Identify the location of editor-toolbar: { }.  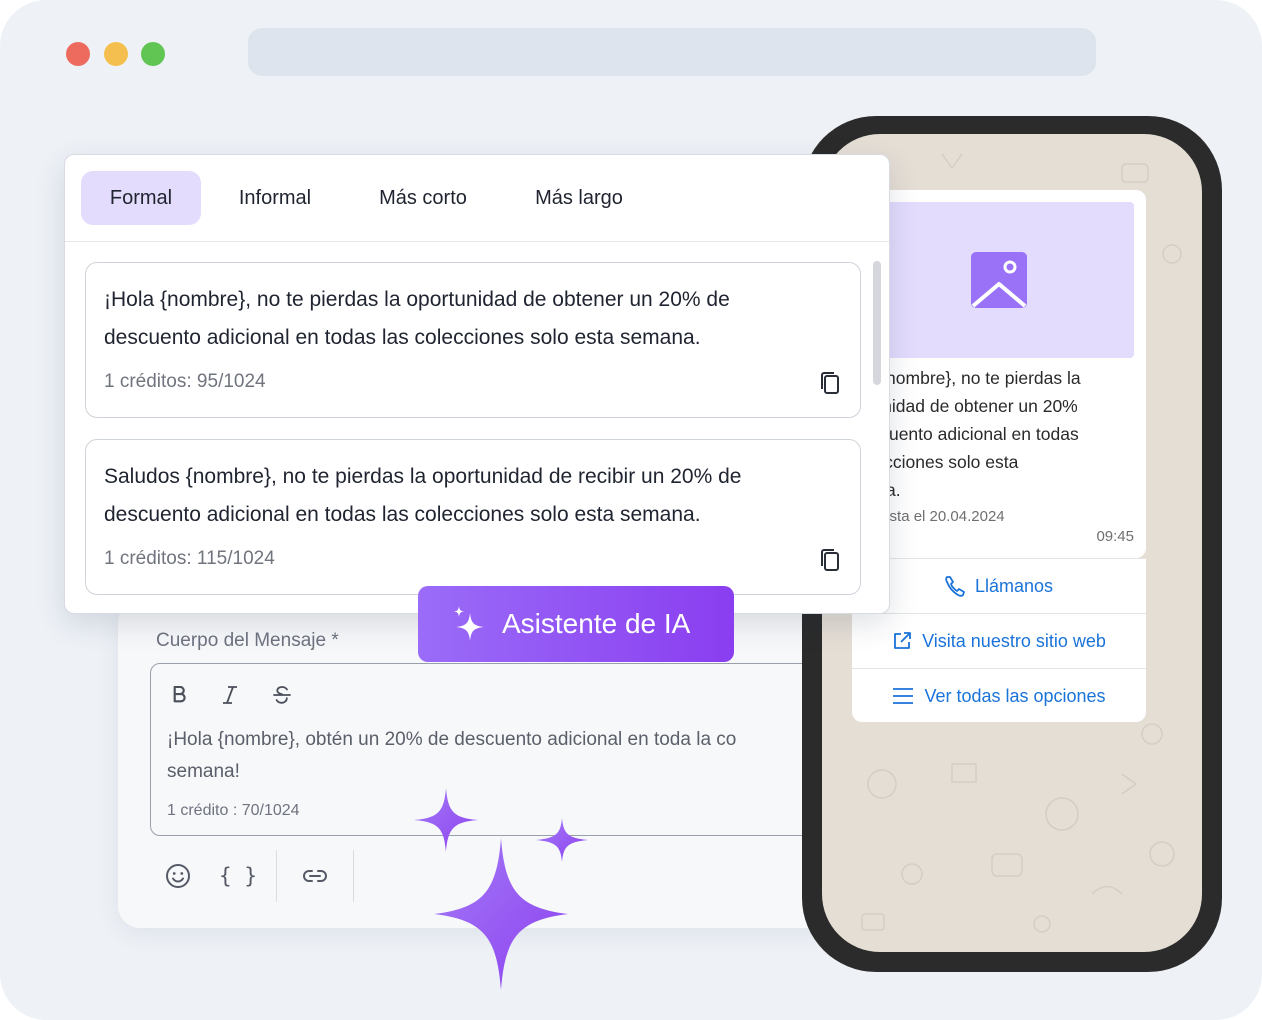
(265, 876).